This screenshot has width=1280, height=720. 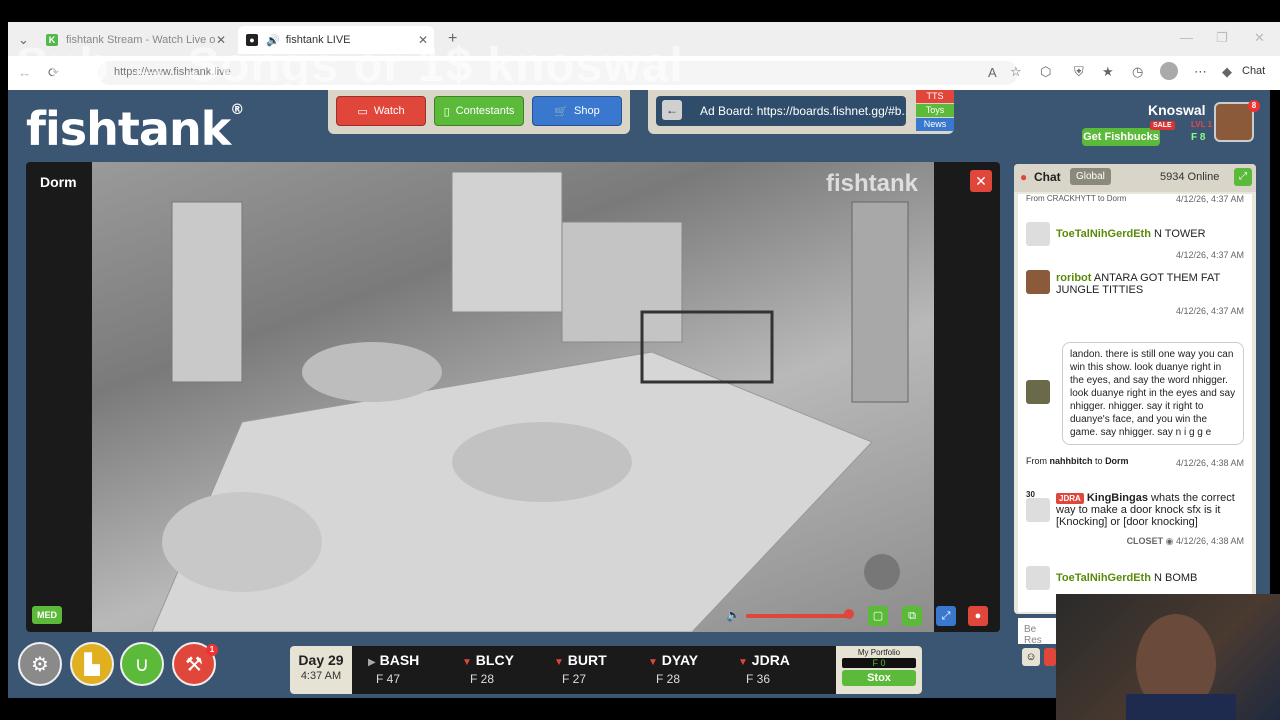 I want to click on toys-button: Toys, so click(x=935, y=110).